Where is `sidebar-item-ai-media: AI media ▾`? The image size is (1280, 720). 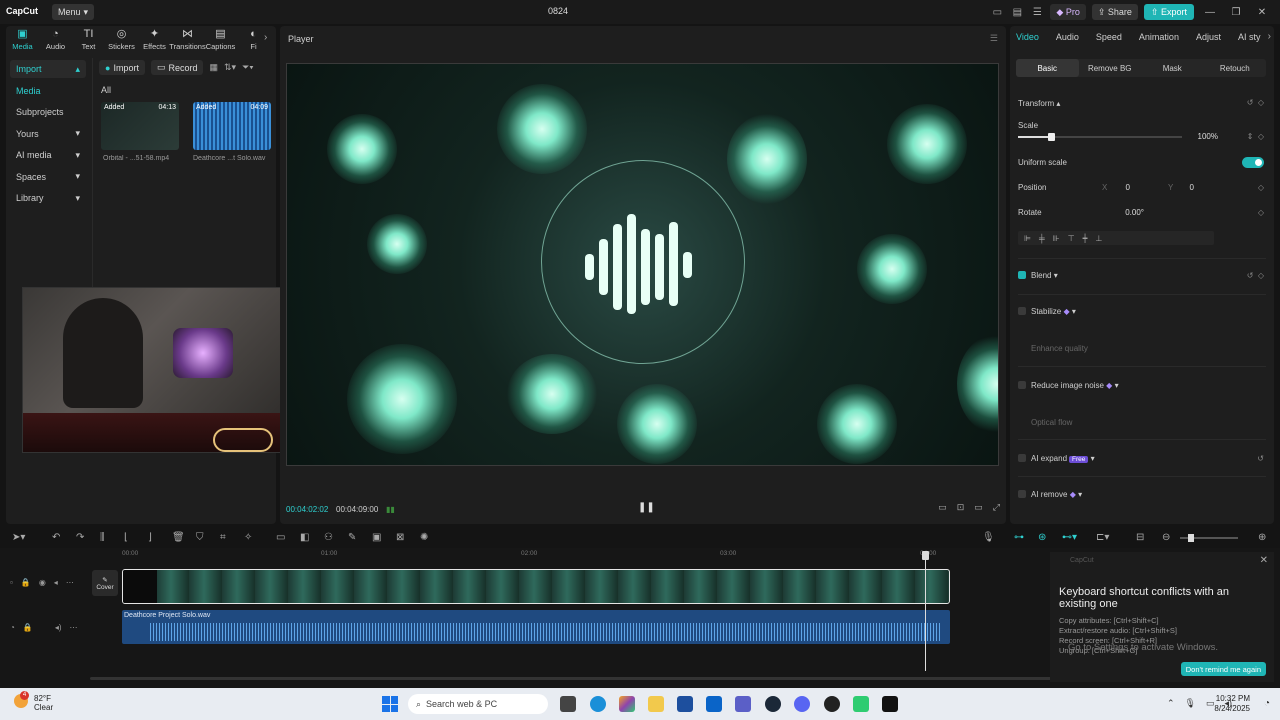 sidebar-item-ai-media: AI media ▾ is located at coordinates (48, 155).